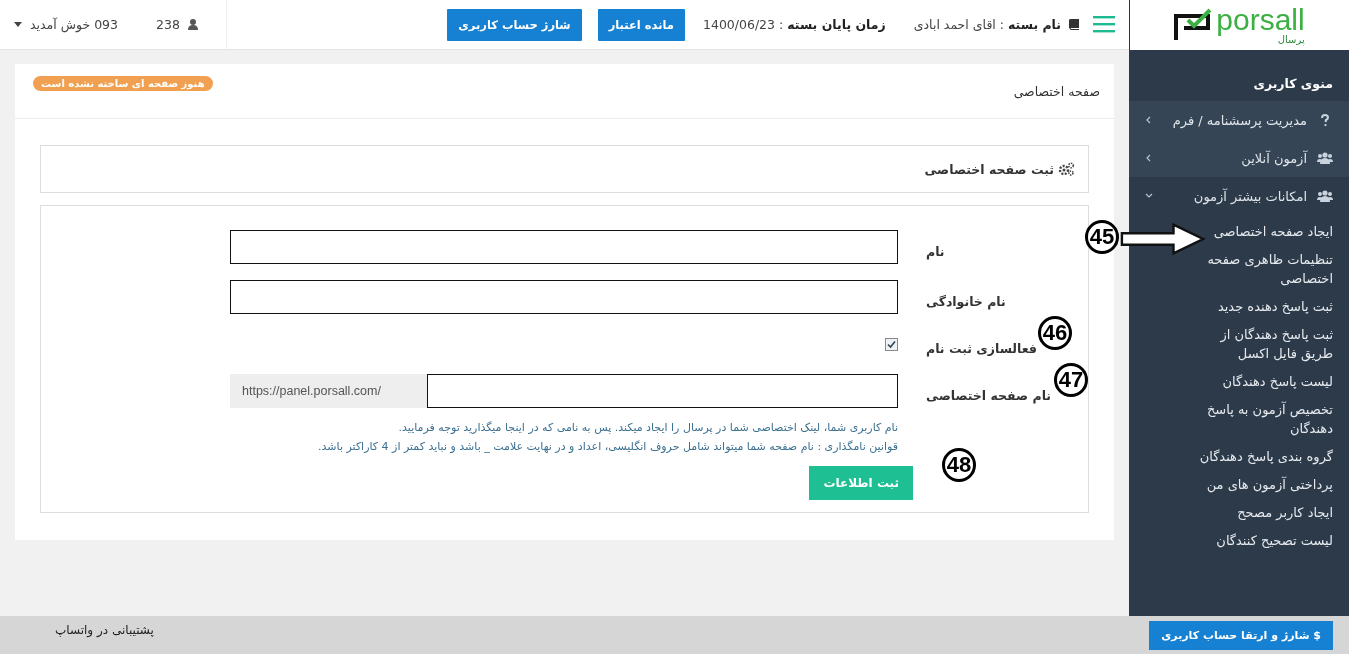  Describe the element at coordinates (1066, 169) in the screenshot. I see `gears-icon` at that location.